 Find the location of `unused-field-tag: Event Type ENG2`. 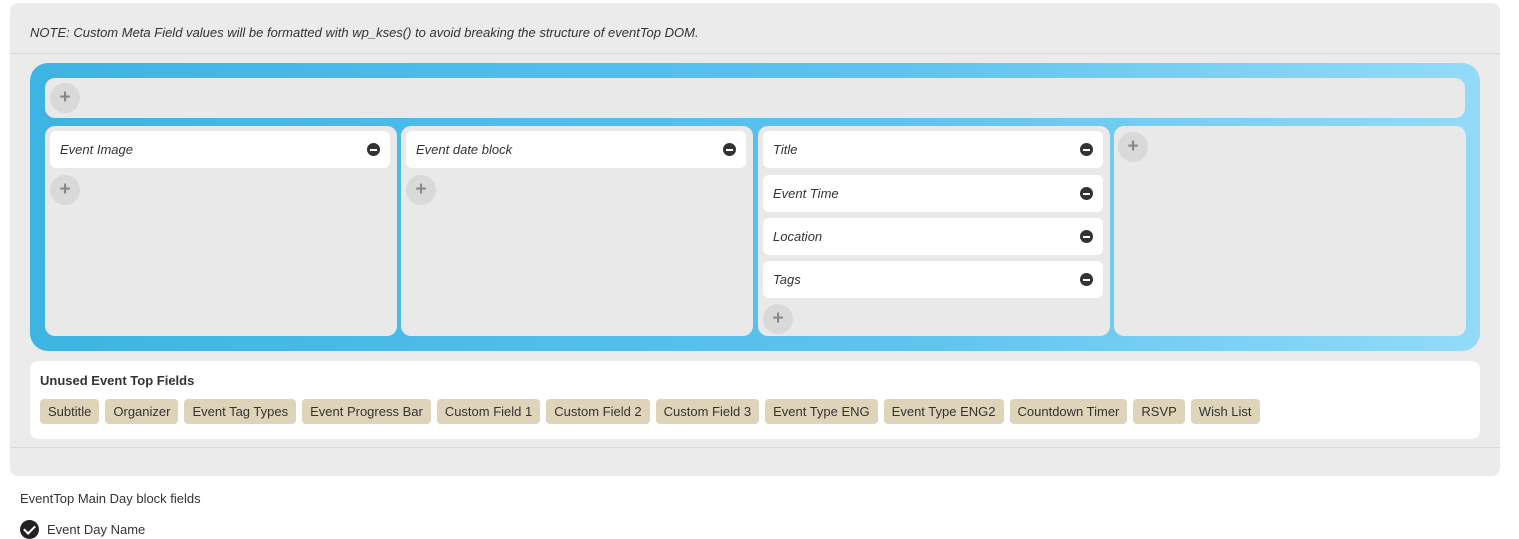

unused-field-tag: Event Type ENG2 is located at coordinates (943, 411).